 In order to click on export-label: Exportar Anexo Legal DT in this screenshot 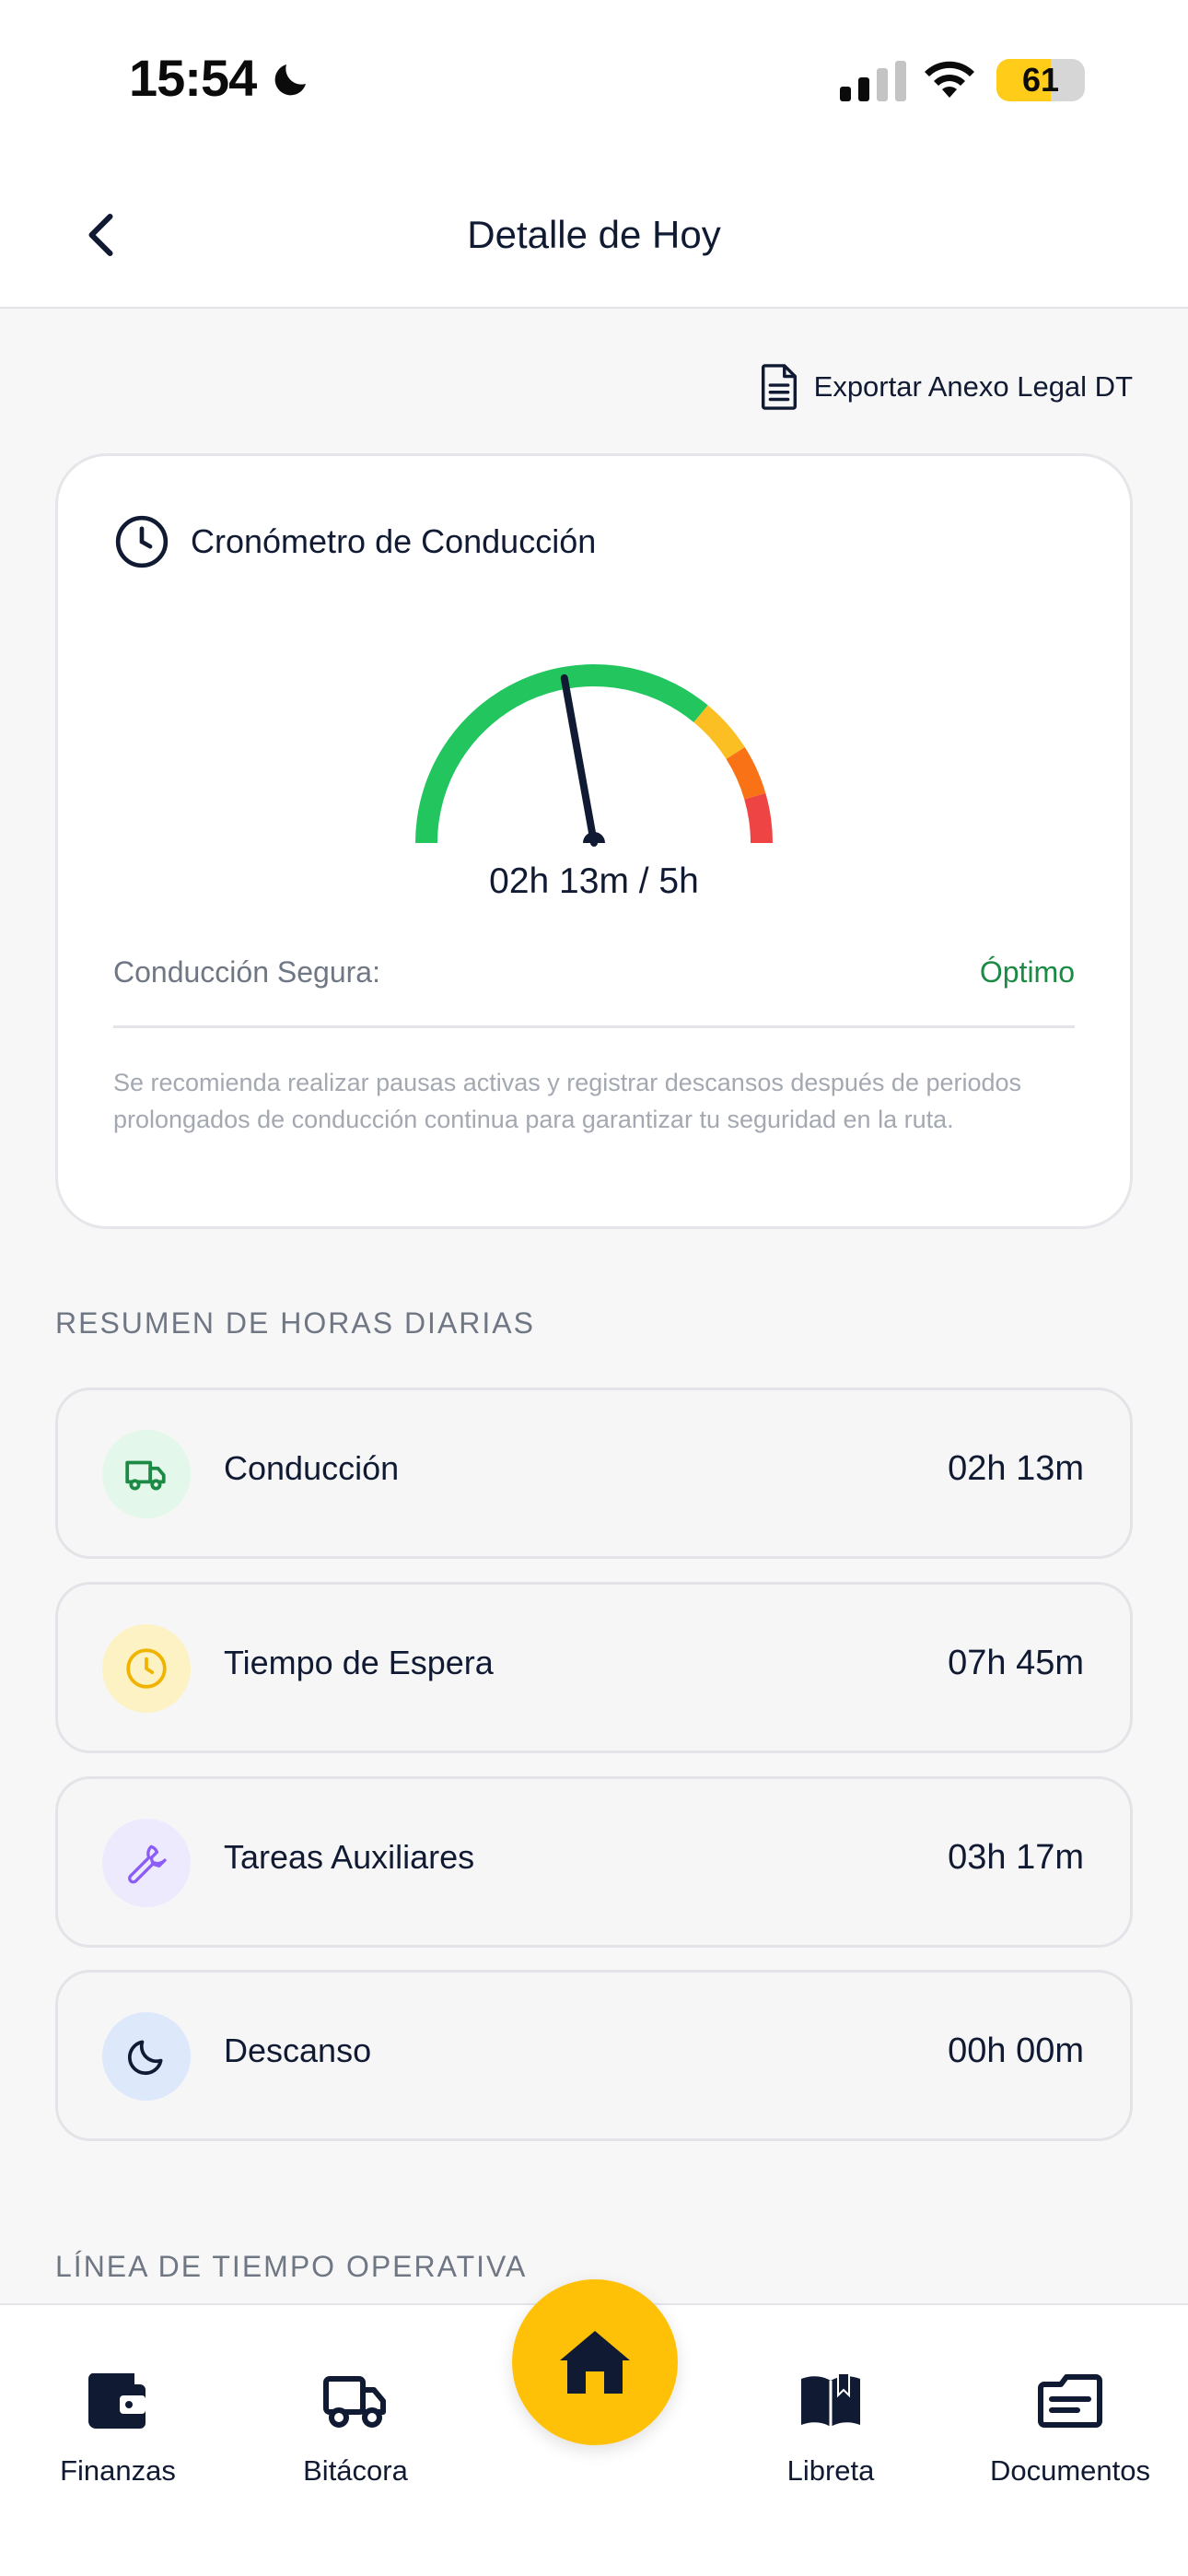, I will do `click(973, 386)`.